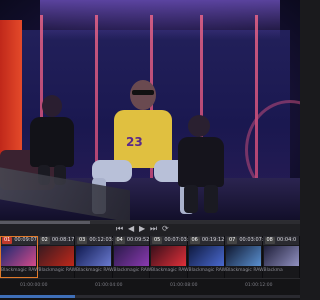 The image size is (320, 300). I want to click on clip-header: 05 00:07:03:15, so click(172, 240).